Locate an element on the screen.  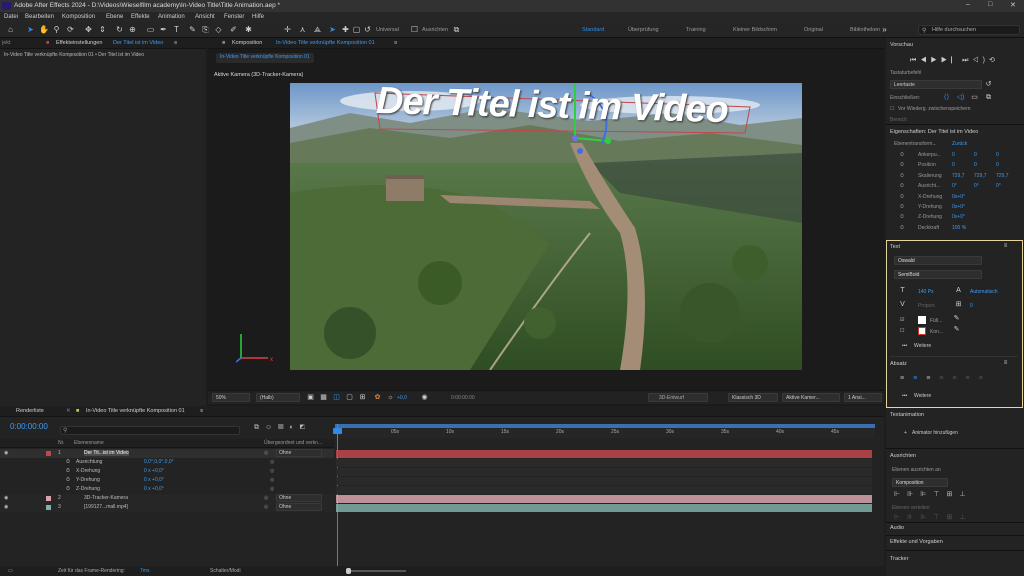
prop-value-1: 729,7 is located at coordinates (958, 176).